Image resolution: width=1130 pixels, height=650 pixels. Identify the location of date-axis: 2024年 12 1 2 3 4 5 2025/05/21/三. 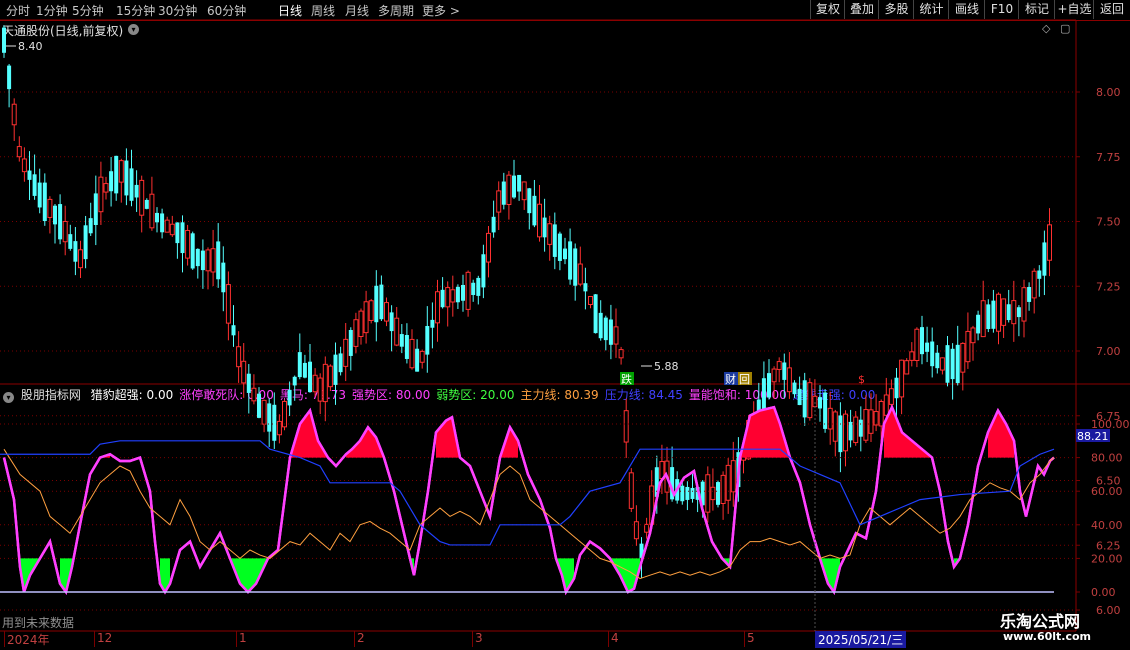
(538, 640).